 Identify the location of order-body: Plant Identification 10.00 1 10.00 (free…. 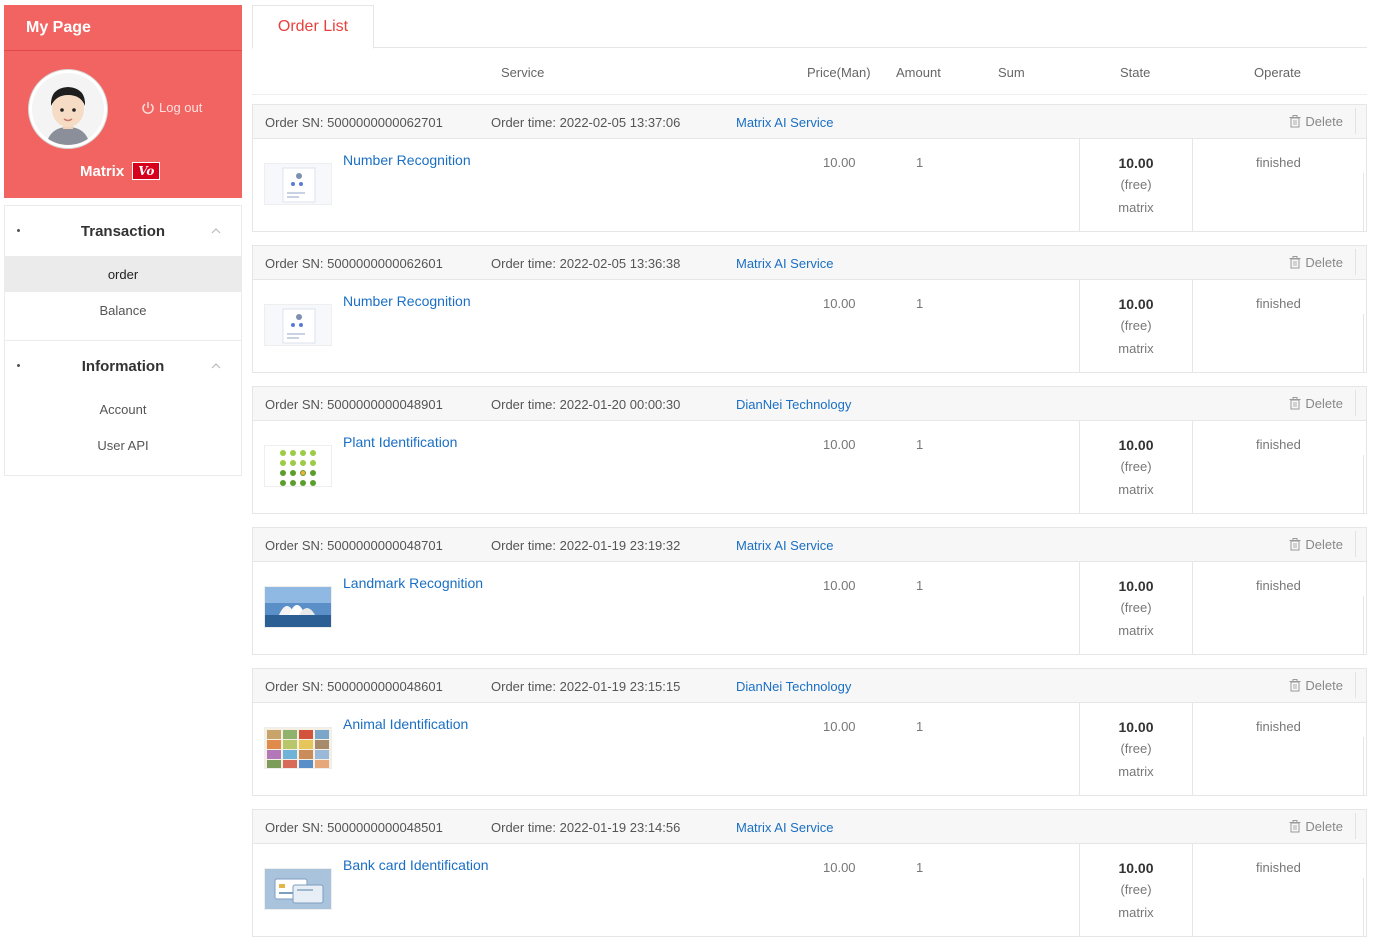
(809, 467).